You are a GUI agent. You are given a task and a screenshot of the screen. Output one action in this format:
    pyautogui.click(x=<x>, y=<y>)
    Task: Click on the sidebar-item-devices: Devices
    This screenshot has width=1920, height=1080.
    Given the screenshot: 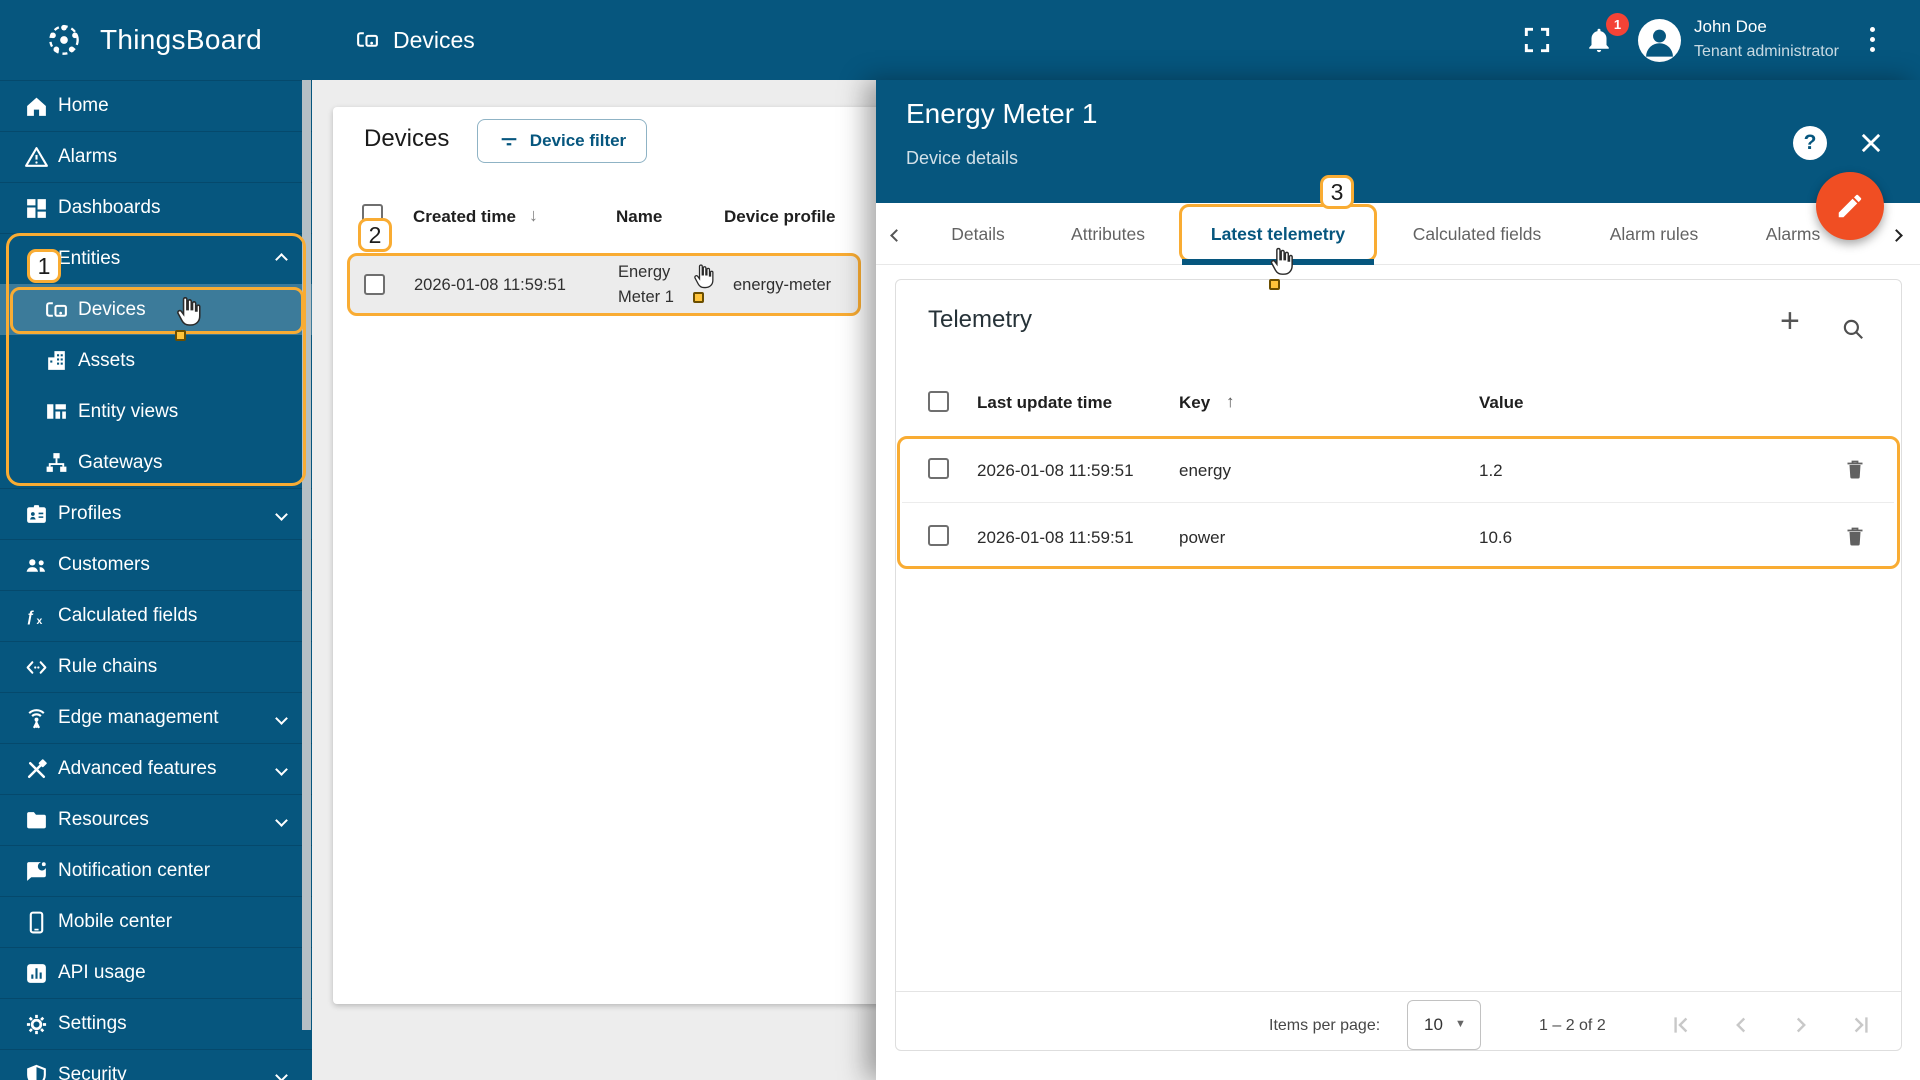 What is the action you would take?
    pyautogui.click(x=156, y=309)
    